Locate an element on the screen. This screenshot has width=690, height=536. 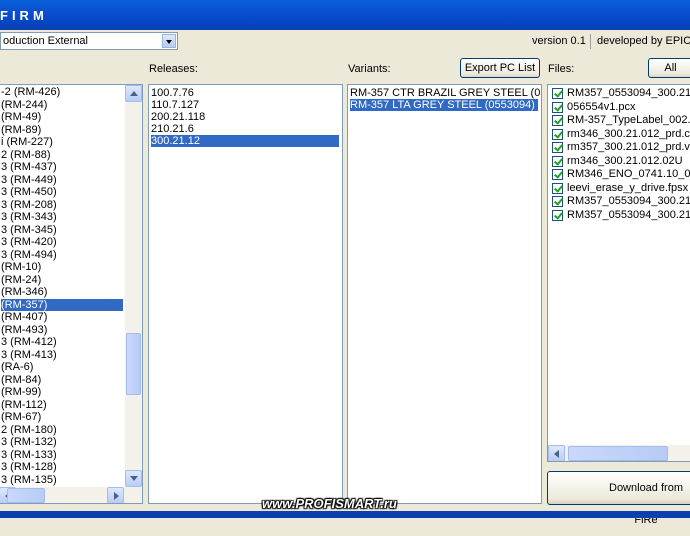
file-name: leevi_erase_y_drive.fpsx is located at coordinates (628, 187).